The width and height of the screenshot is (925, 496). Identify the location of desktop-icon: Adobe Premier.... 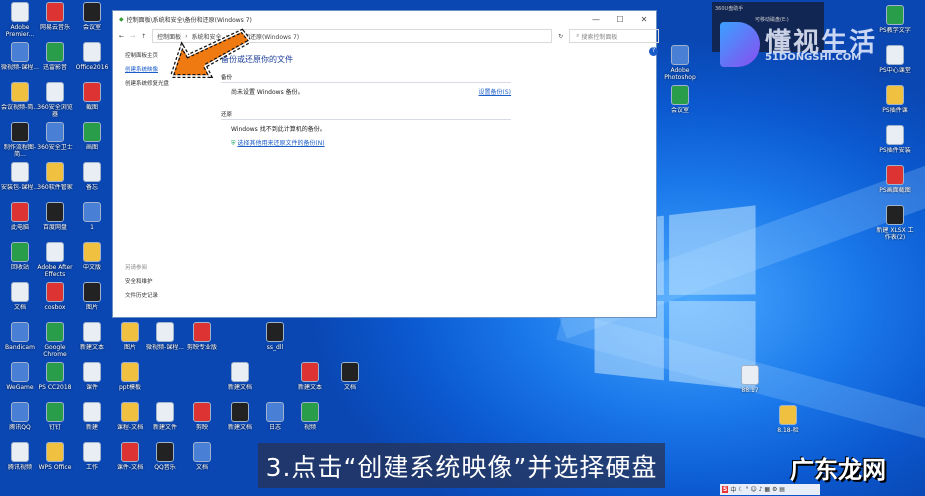
(20, 20).